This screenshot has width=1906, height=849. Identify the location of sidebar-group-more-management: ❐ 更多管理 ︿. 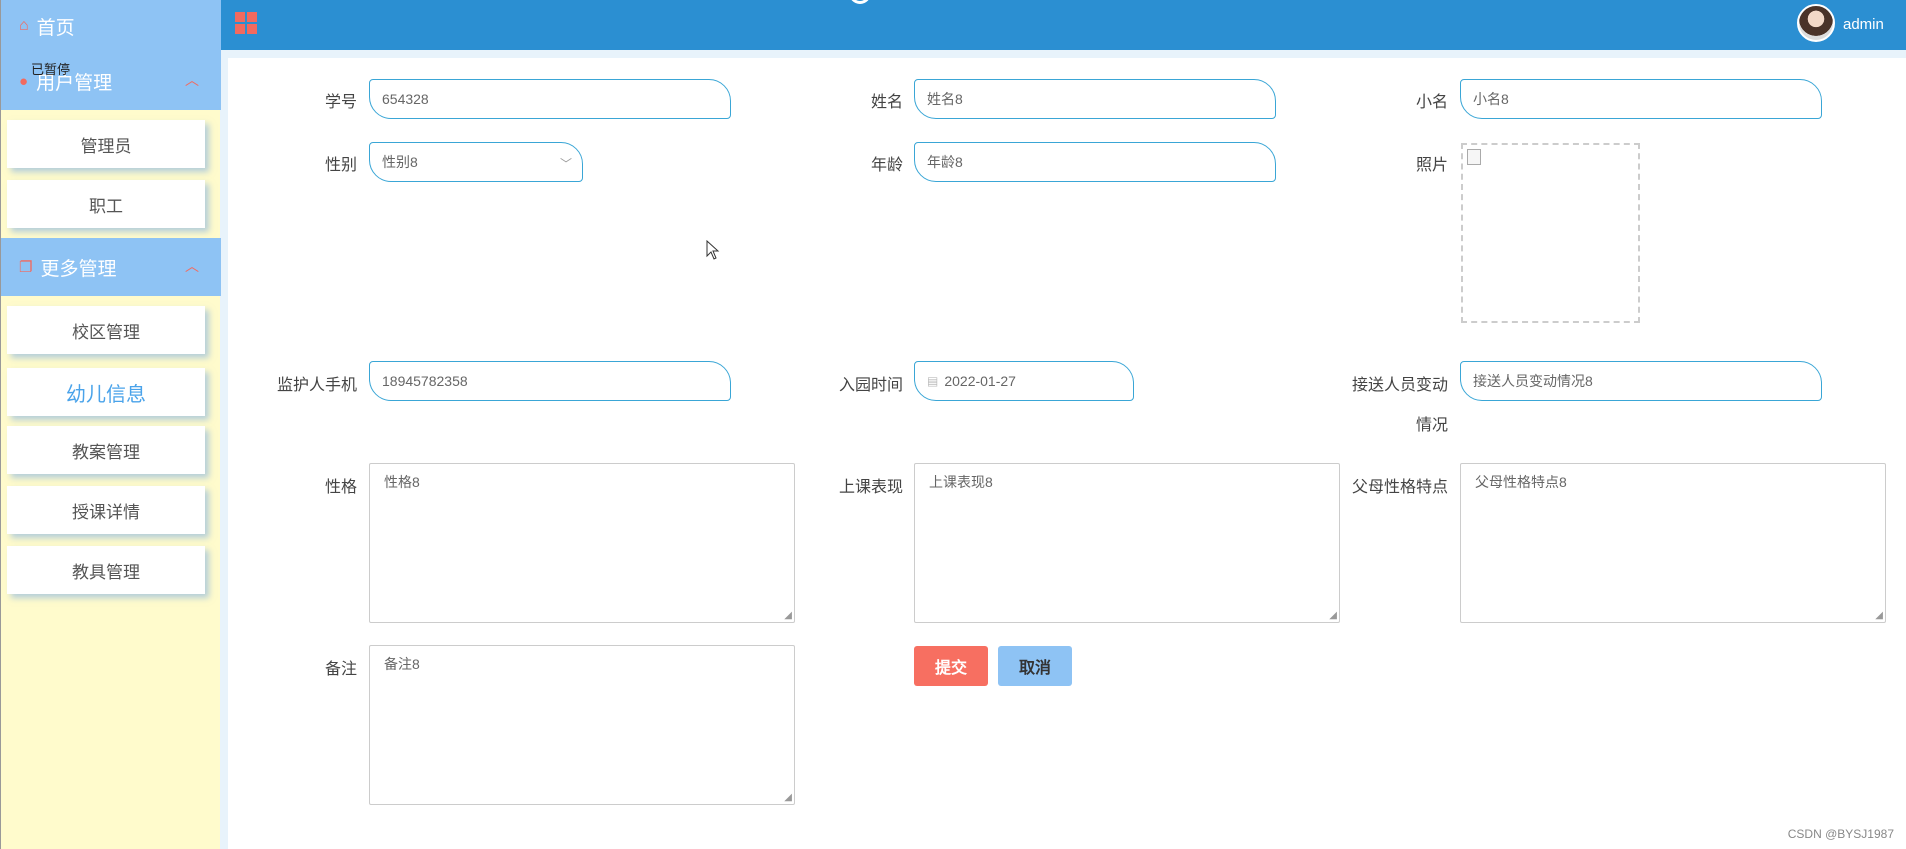
(111, 267).